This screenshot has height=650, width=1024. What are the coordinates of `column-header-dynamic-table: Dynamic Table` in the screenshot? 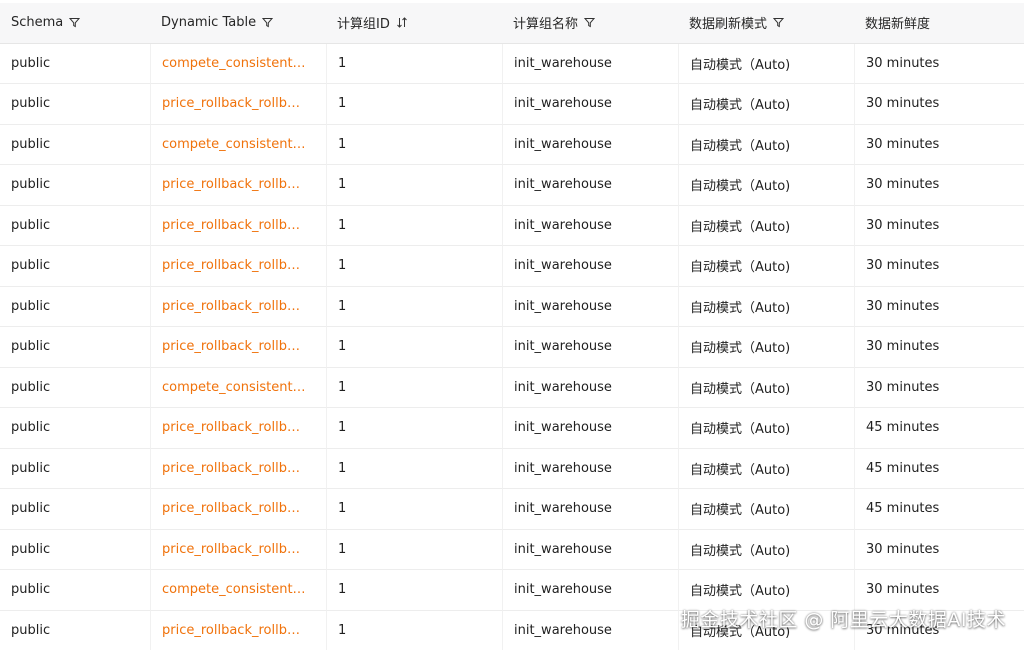 It's located at (238, 23).